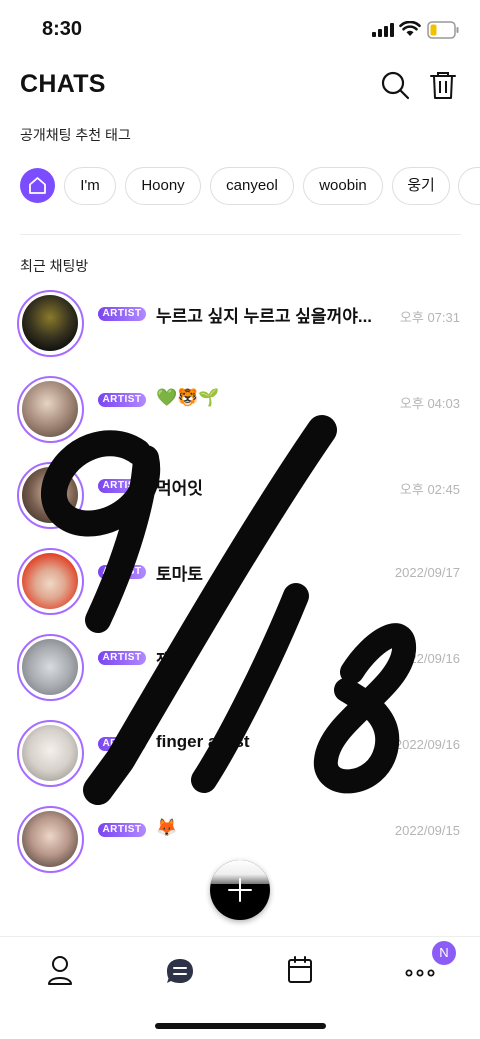 This screenshot has width=480, height=1039. Describe the element at coordinates (60, 971) in the screenshot. I see `profile-icon` at that location.